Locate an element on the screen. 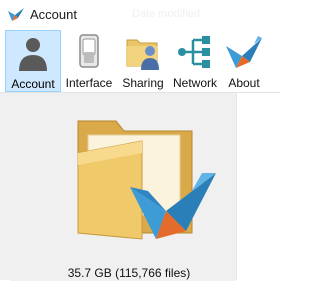  window-title: Account is located at coordinates (53, 14).